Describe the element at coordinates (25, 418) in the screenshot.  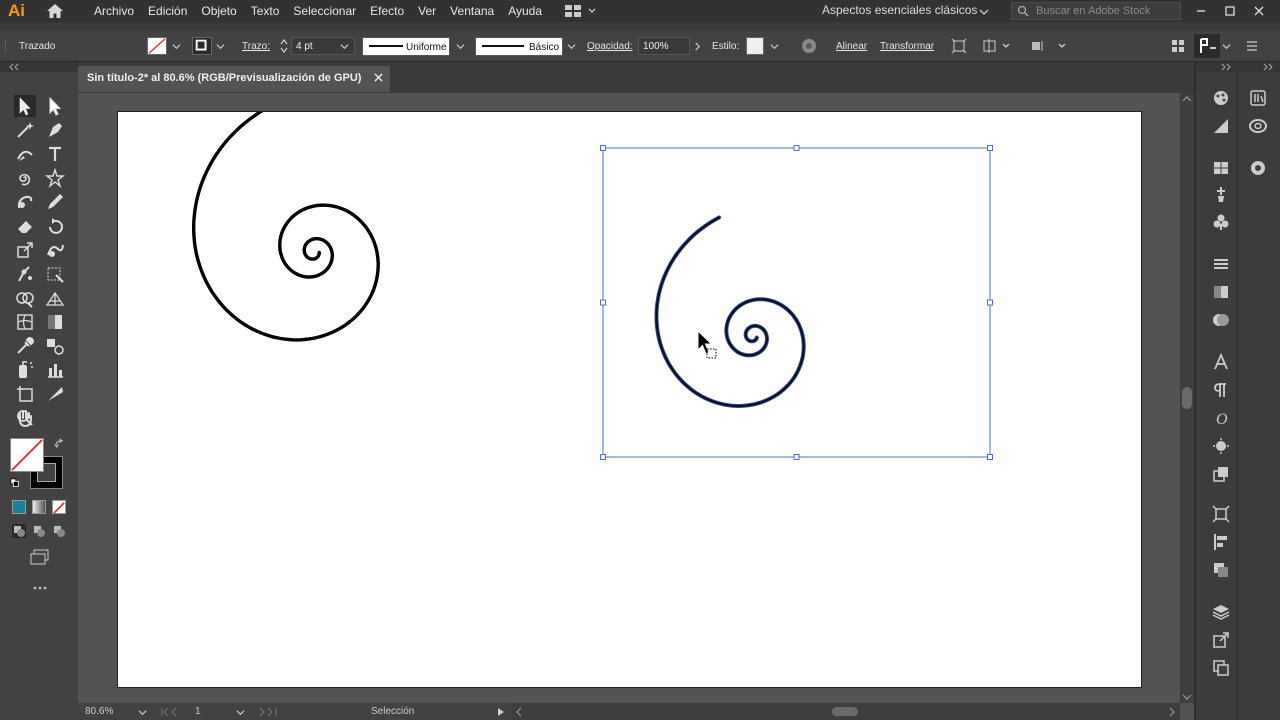
I see `zoom-tool-icon` at that location.